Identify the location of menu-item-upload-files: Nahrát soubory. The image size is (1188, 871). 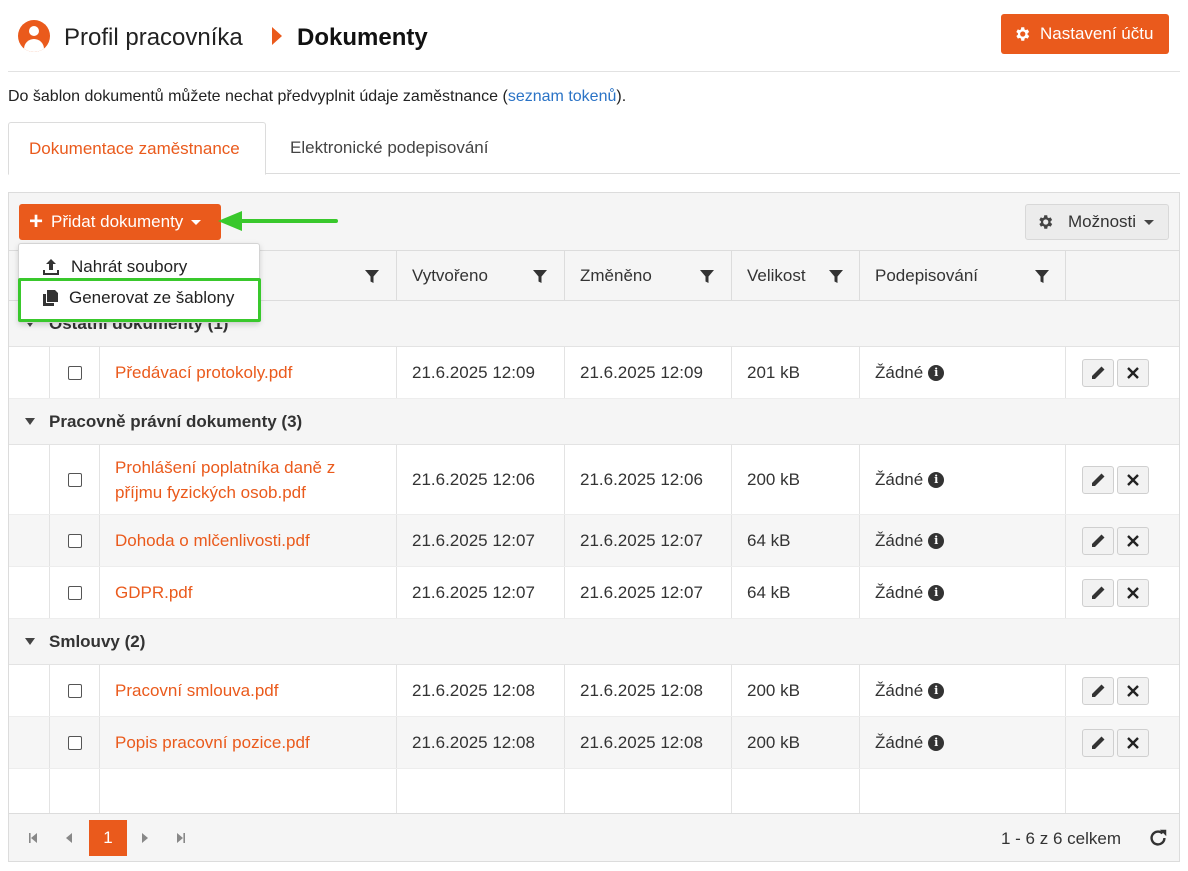
(139, 267).